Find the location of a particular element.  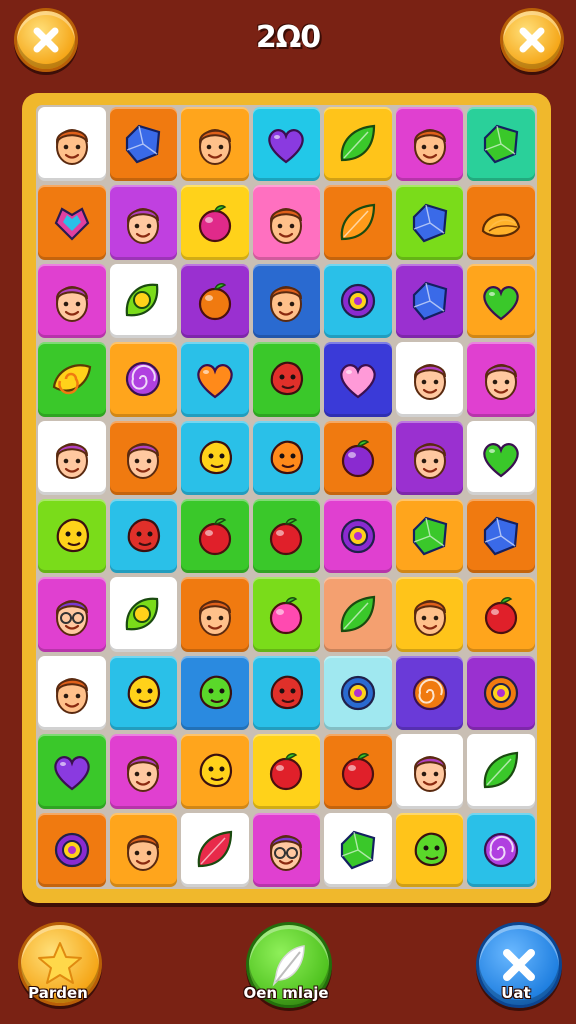

right-close-button is located at coordinates (532, 40).